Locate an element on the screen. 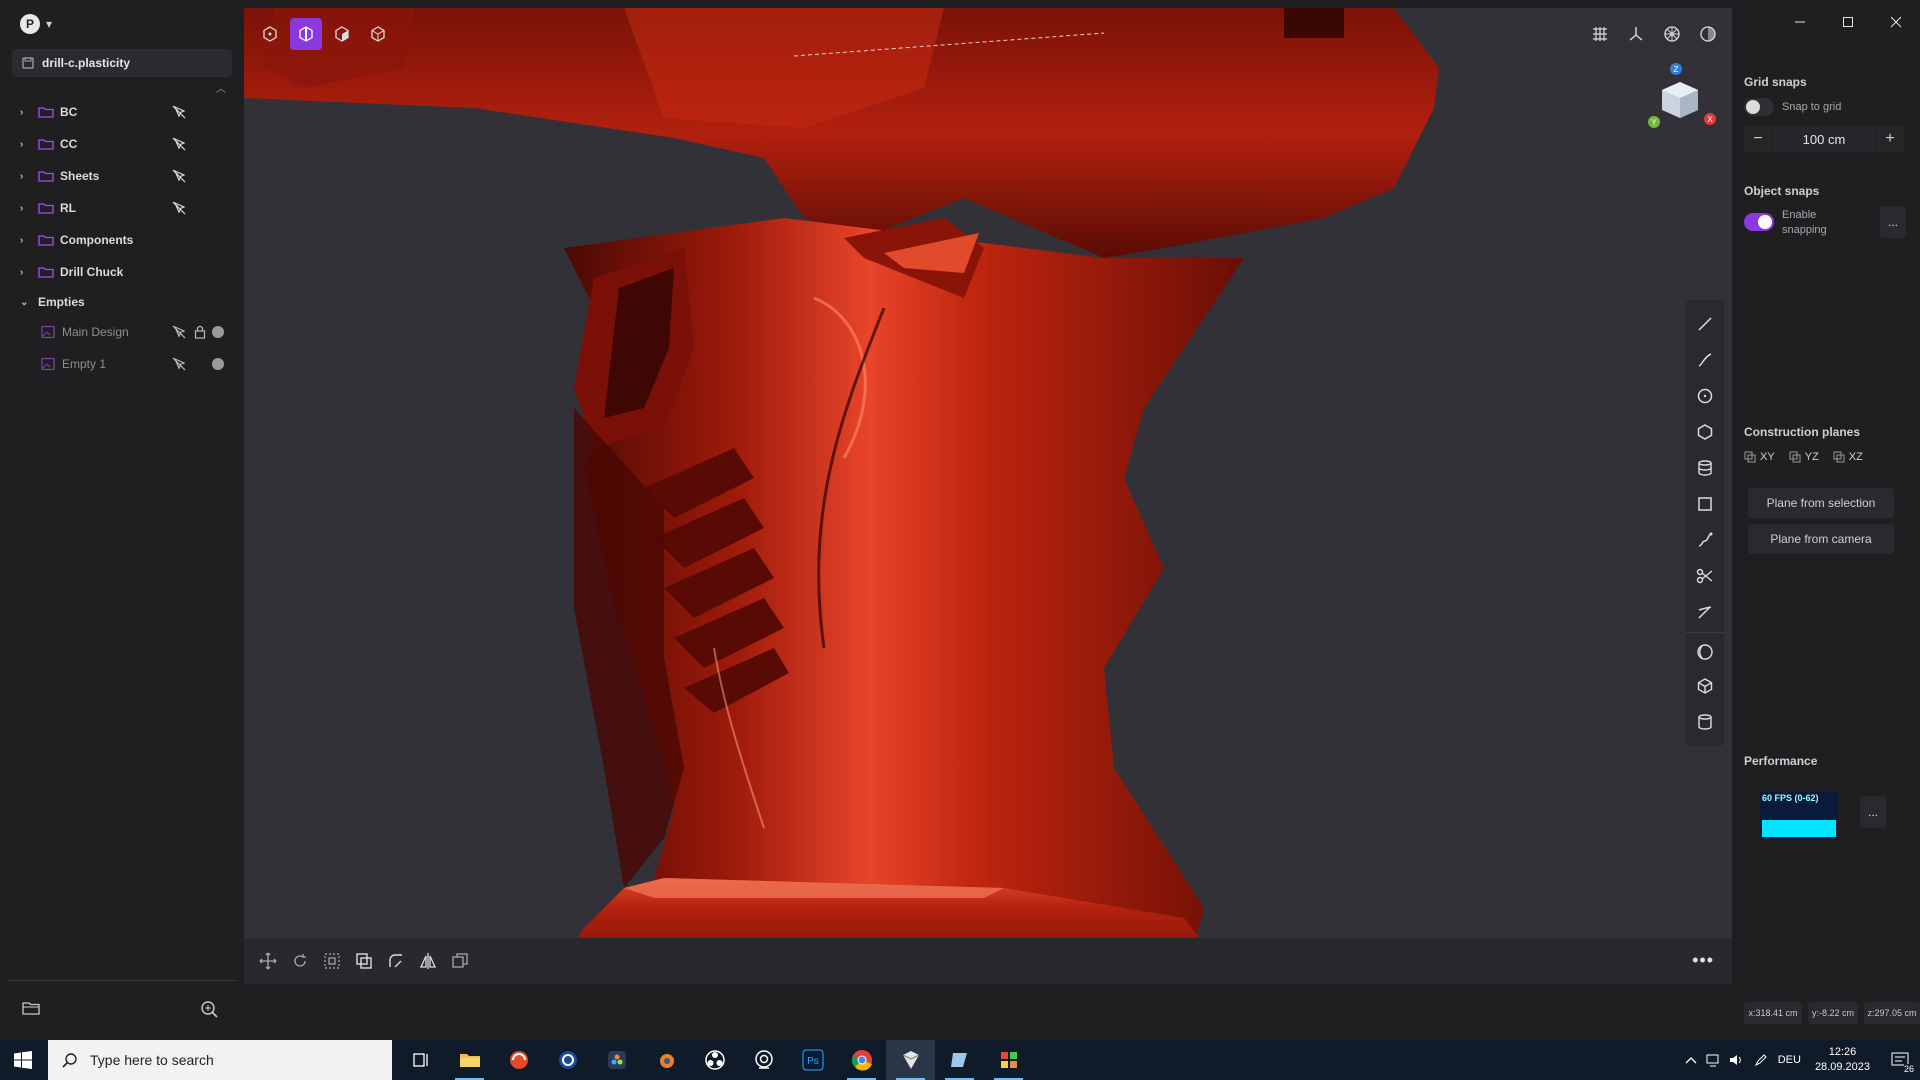 This screenshot has width=1920, height=1080. cylinder-tool-button is located at coordinates (1705, 468).